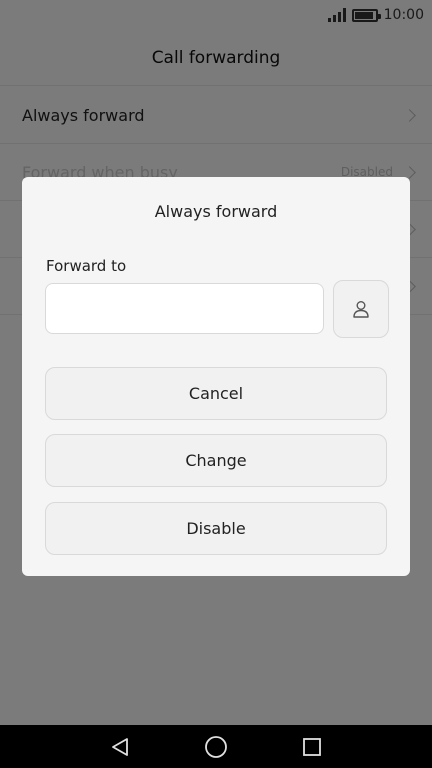  I want to click on home-button, so click(216, 747).